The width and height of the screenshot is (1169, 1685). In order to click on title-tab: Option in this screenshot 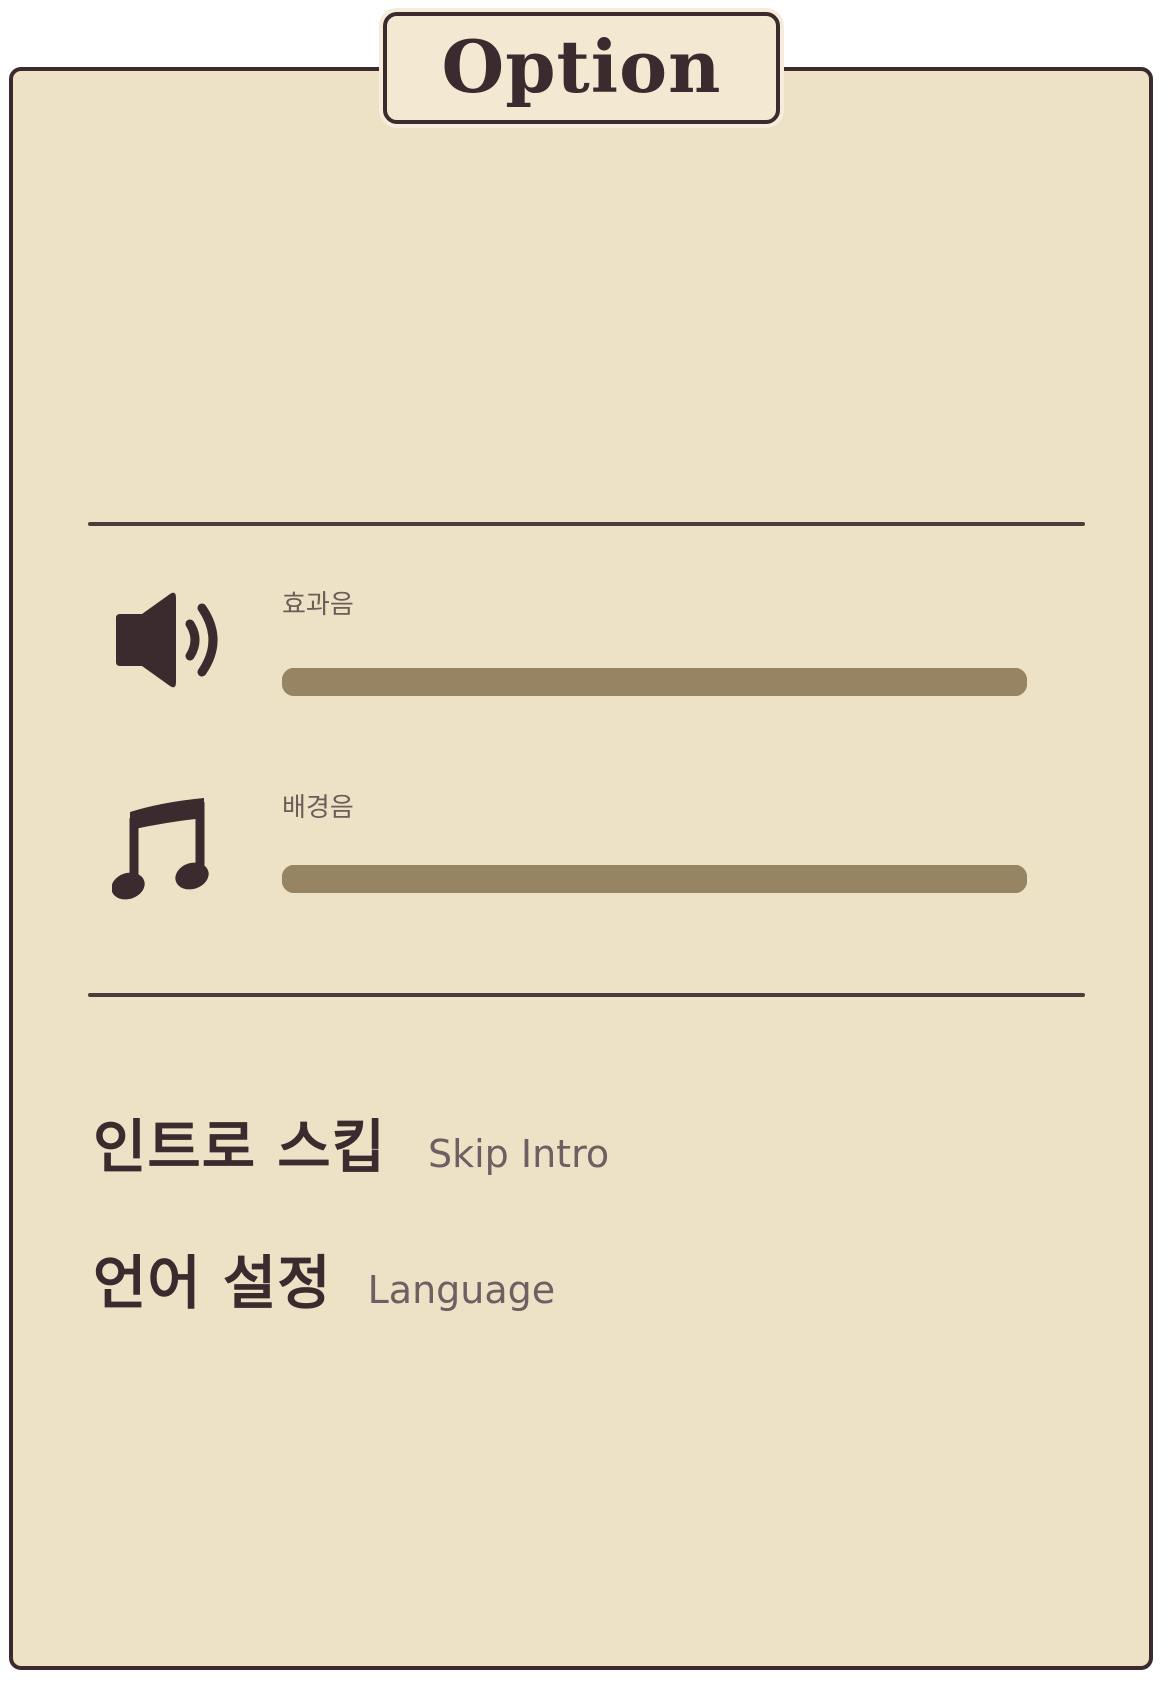, I will do `click(581, 68)`.